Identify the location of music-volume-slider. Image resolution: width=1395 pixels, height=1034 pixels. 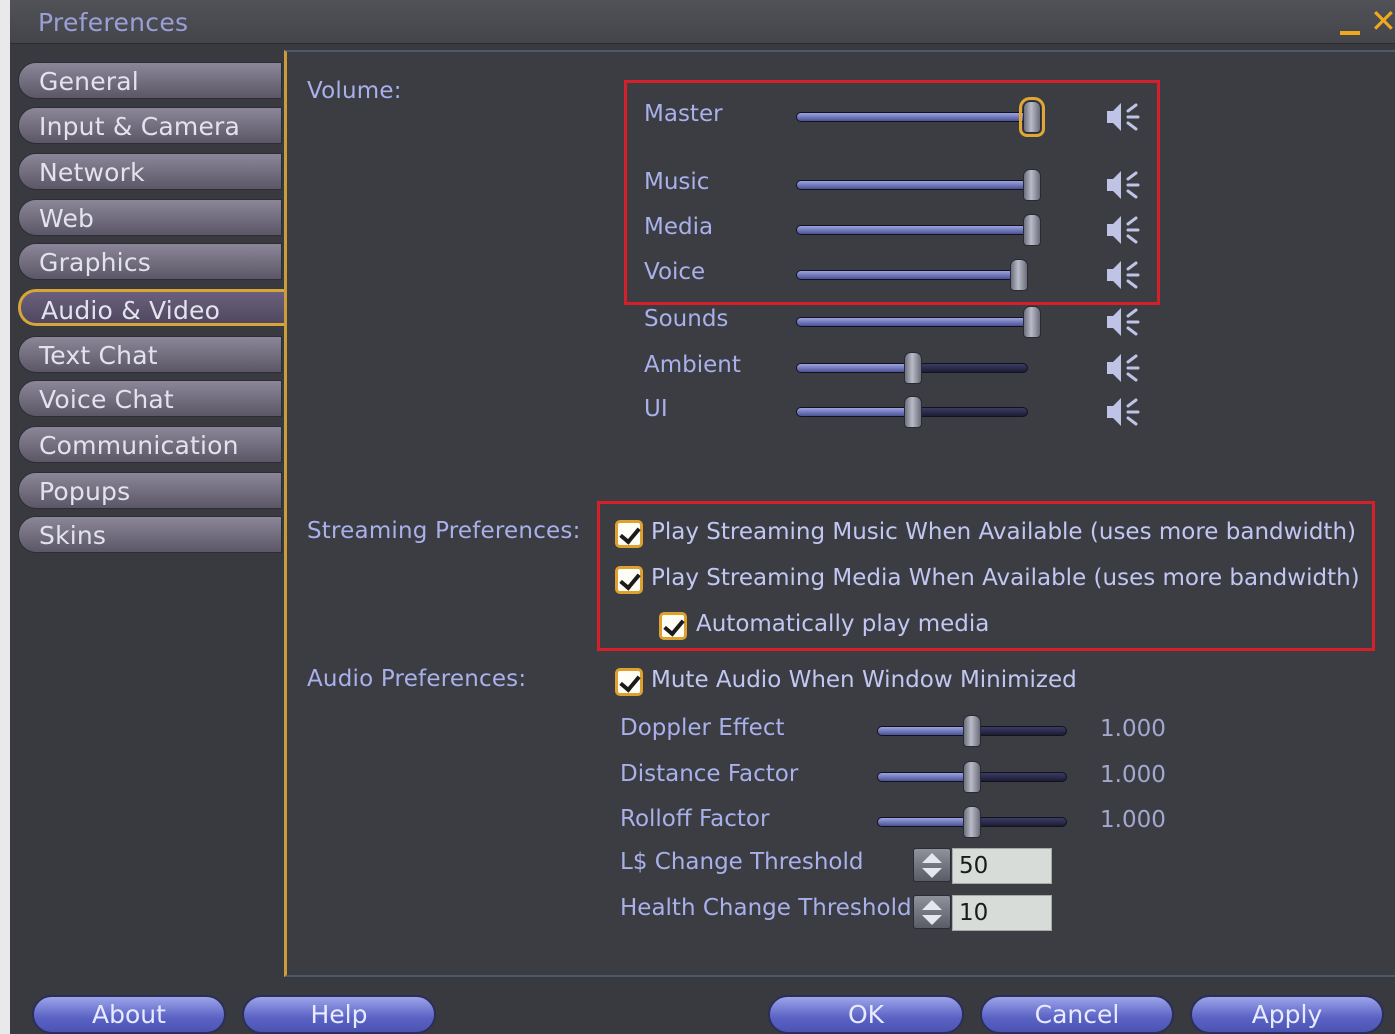
(918, 185).